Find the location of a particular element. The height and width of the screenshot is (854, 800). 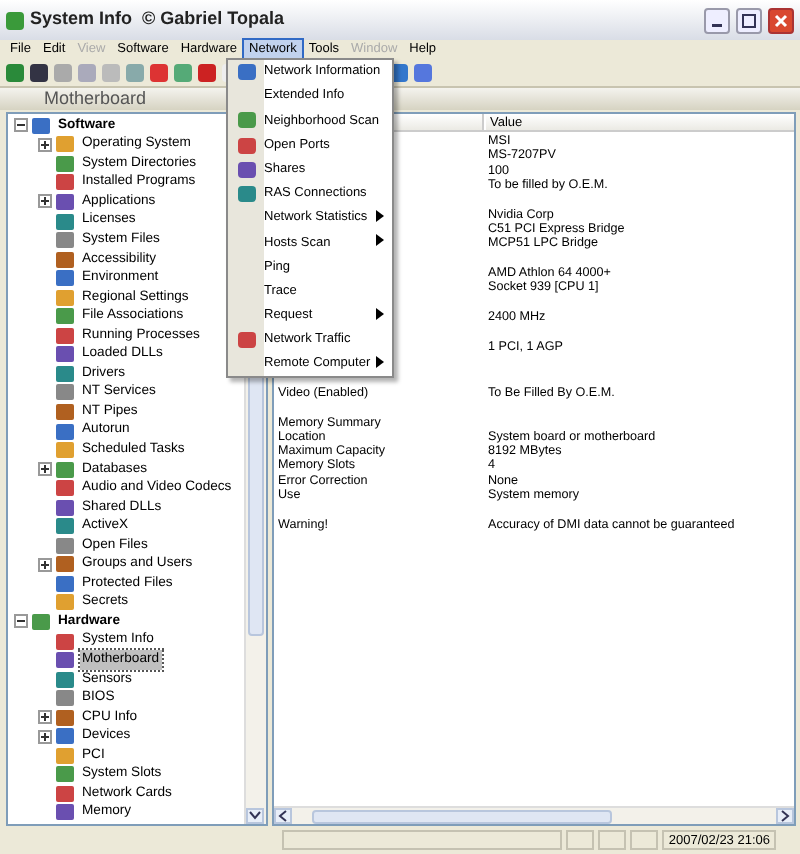

scroll-down-button is located at coordinates (255, 816).